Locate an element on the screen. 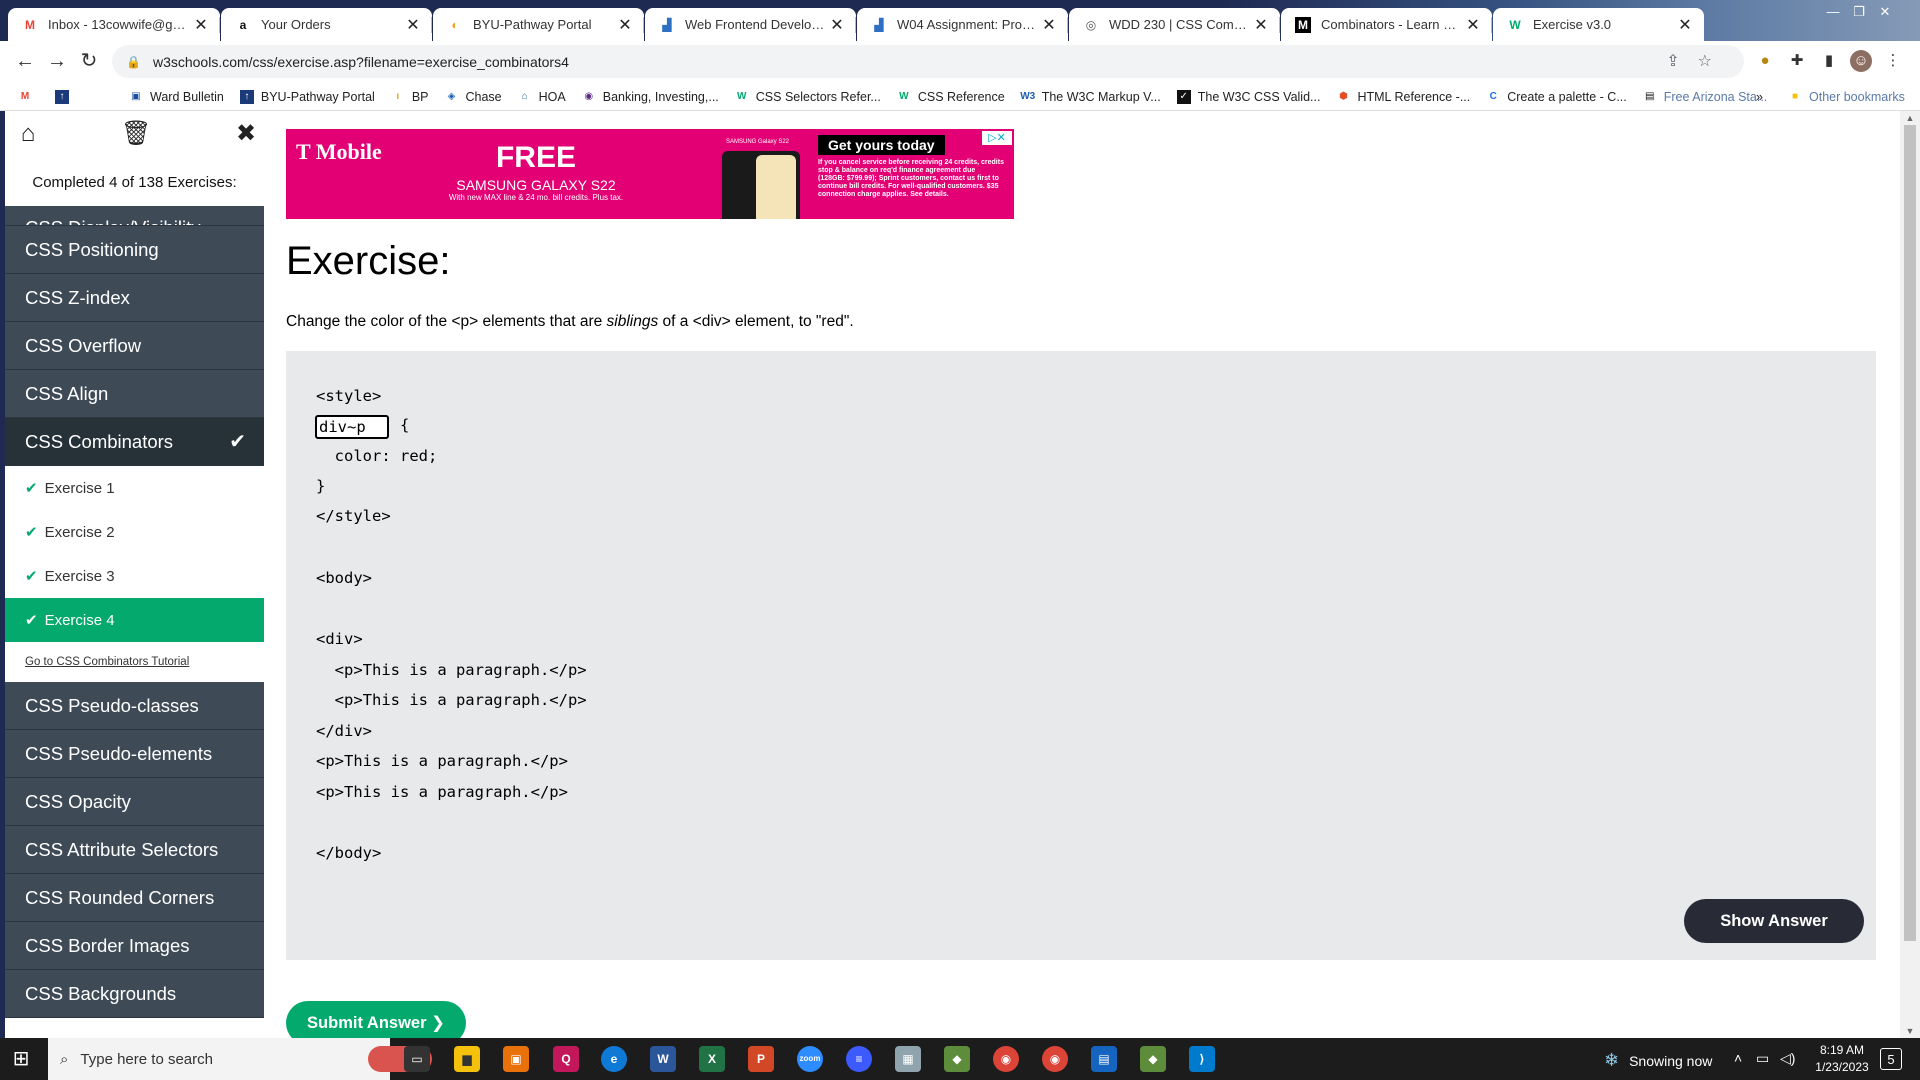 Image resolution: width=1920 pixels, height=1080 pixels. file-explorer-icon: ▆ is located at coordinates (467, 1059).